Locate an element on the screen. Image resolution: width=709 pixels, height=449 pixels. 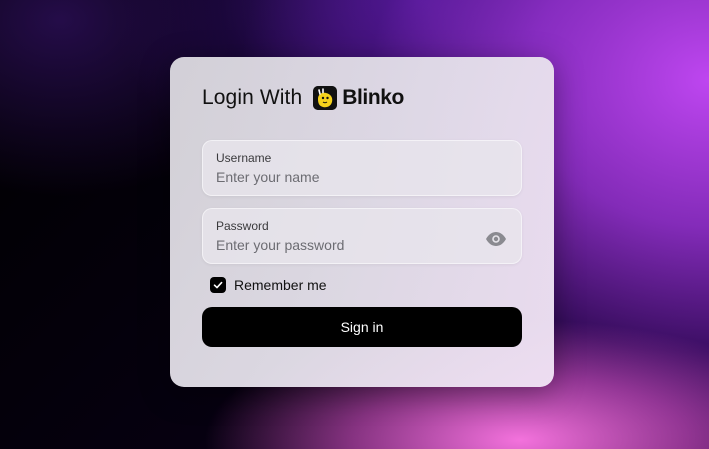
password-label: Password is located at coordinates (242, 226).